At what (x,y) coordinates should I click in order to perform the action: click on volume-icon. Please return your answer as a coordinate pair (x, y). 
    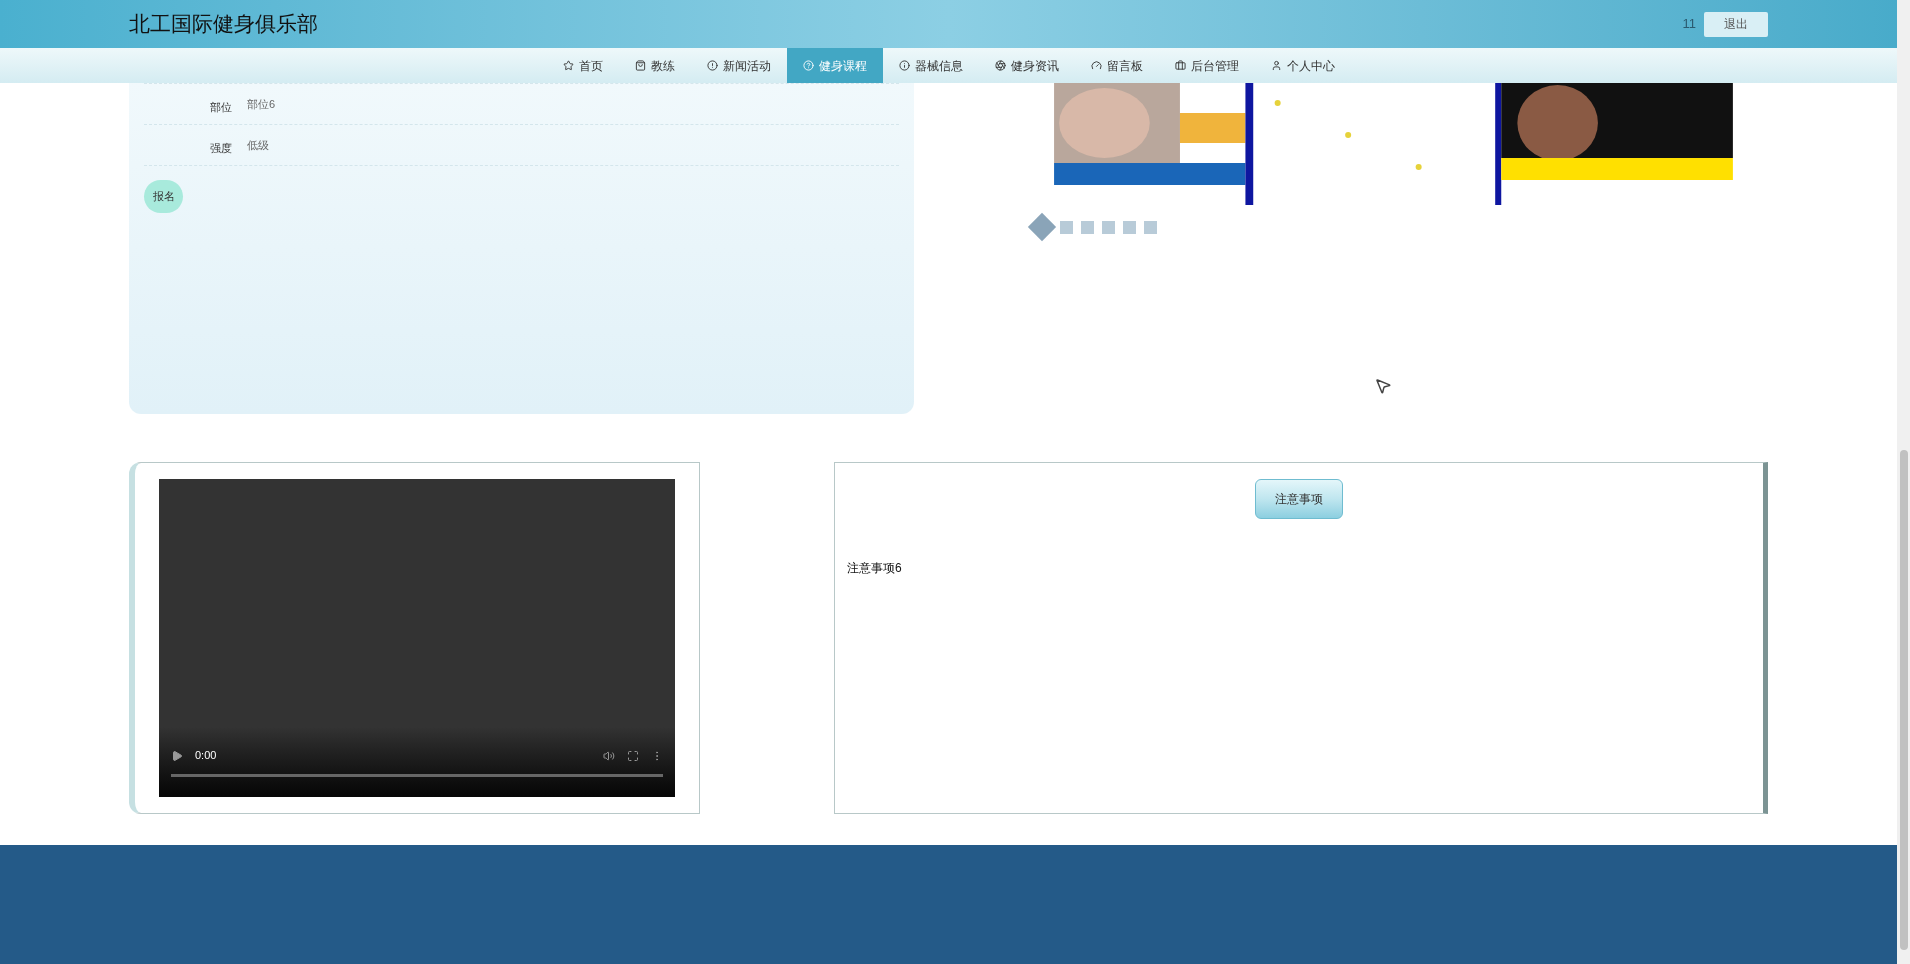
    Looking at the image, I should click on (609, 755).